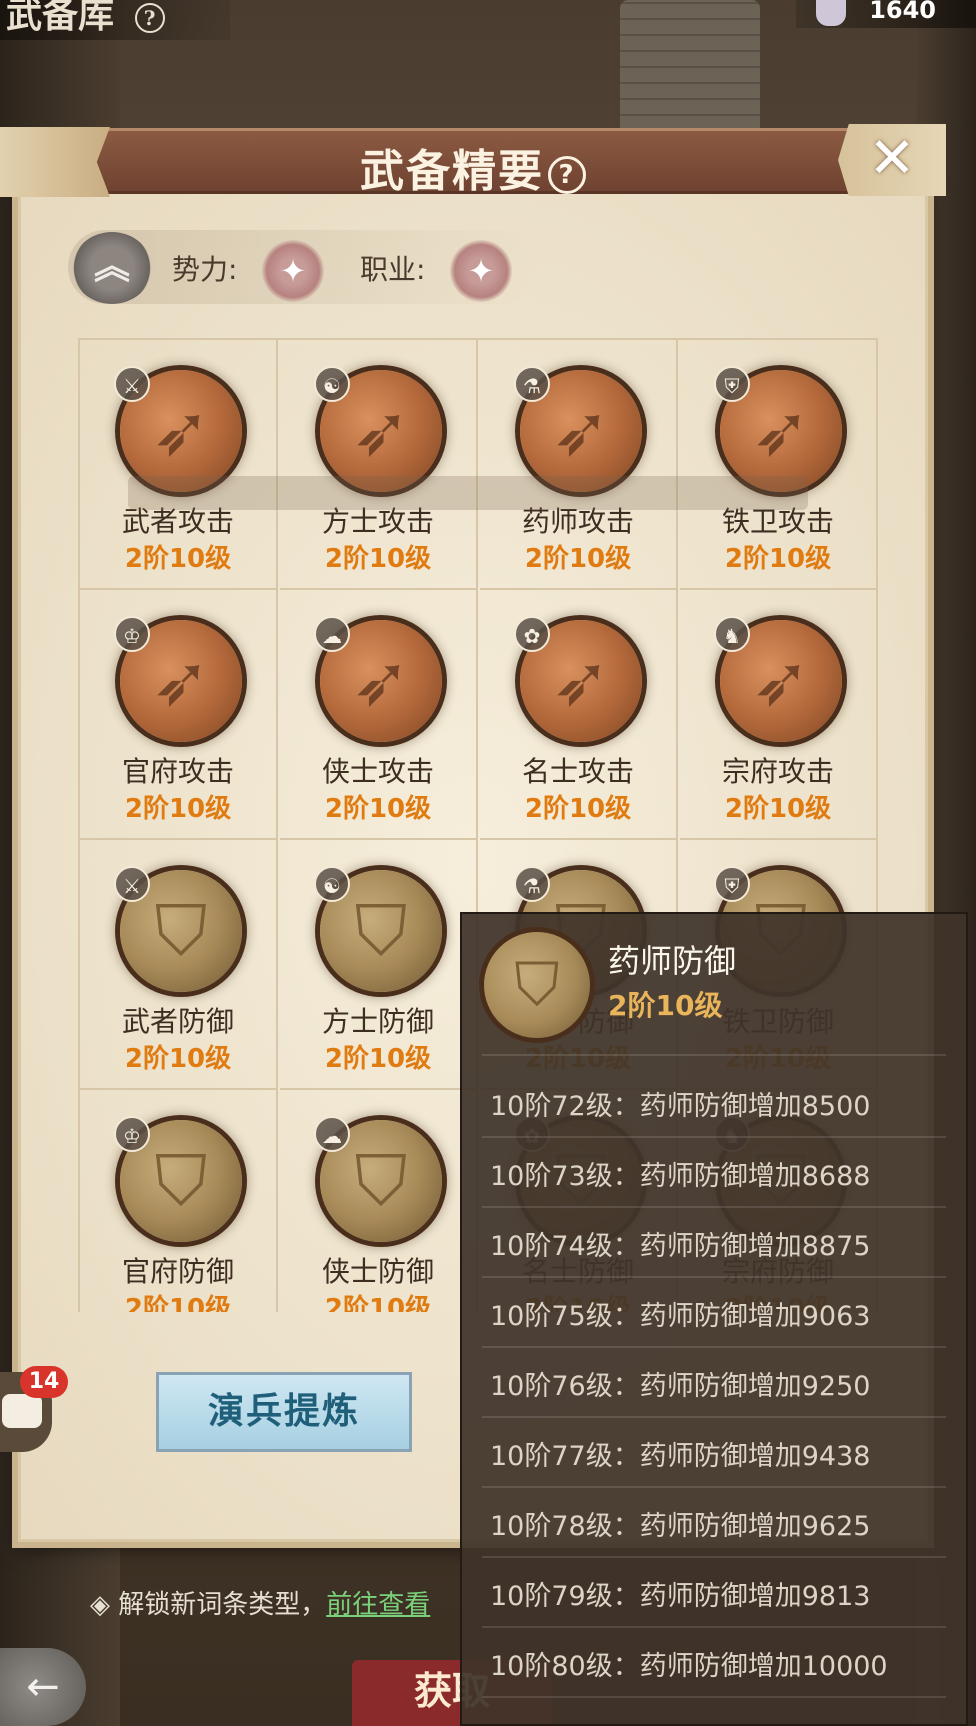 This screenshot has height=1726, width=976. Describe the element at coordinates (537, 985) in the screenshot. I see `shield-icon: ⛉` at that location.